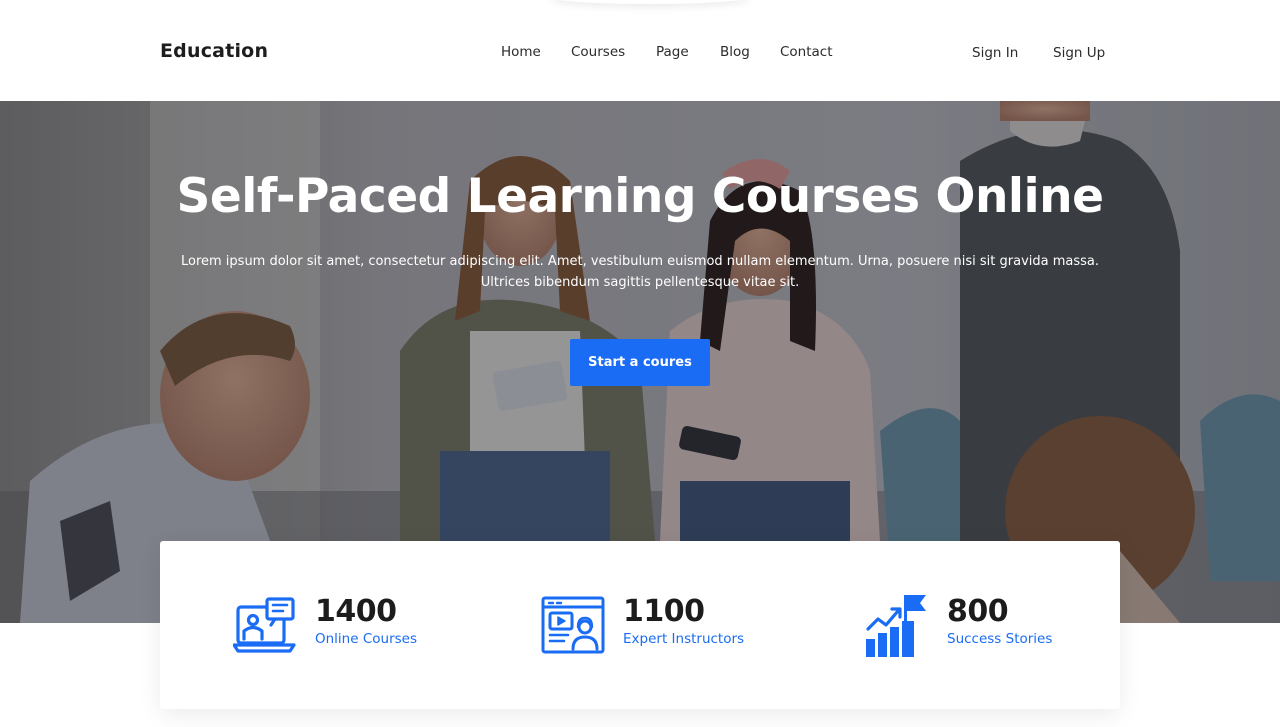 This screenshot has width=1280, height=727. What do you see at coordinates (640, 196) in the screenshot?
I see `hero-title: Self-Paced Learning Courses Online` at bounding box center [640, 196].